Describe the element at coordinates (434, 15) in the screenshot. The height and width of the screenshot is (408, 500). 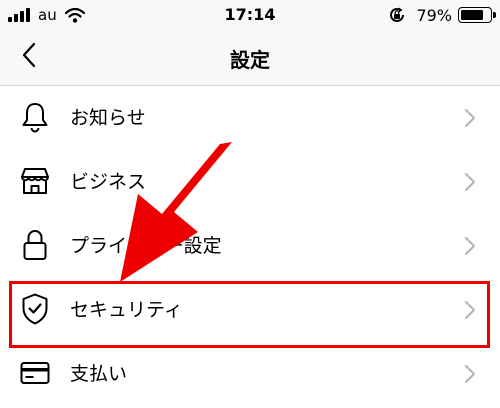
I see `battery-percent: 79%` at that location.